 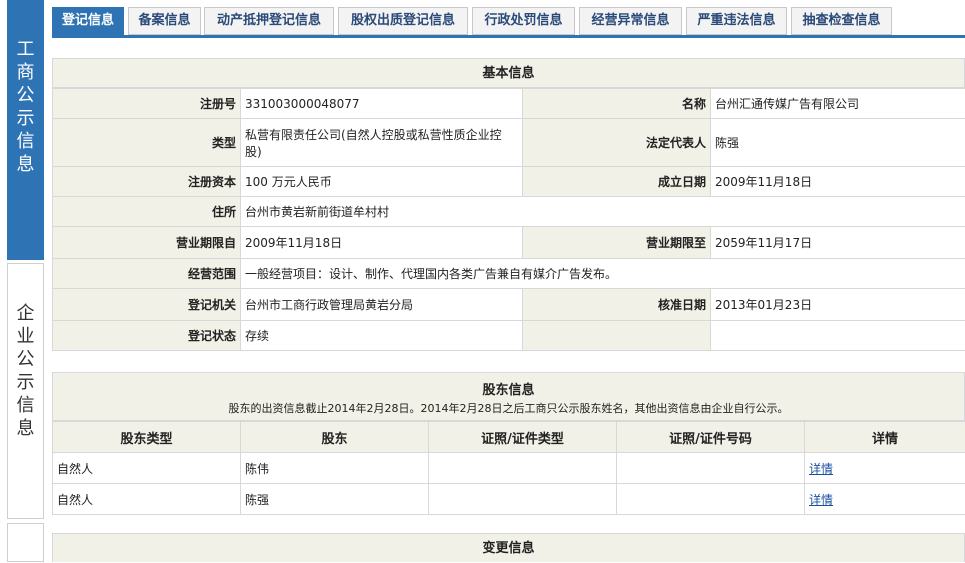 What do you see at coordinates (841, 21) in the screenshot?
I see `tab-inspection: 抽查检查信息` at bounding box center [841, 21].